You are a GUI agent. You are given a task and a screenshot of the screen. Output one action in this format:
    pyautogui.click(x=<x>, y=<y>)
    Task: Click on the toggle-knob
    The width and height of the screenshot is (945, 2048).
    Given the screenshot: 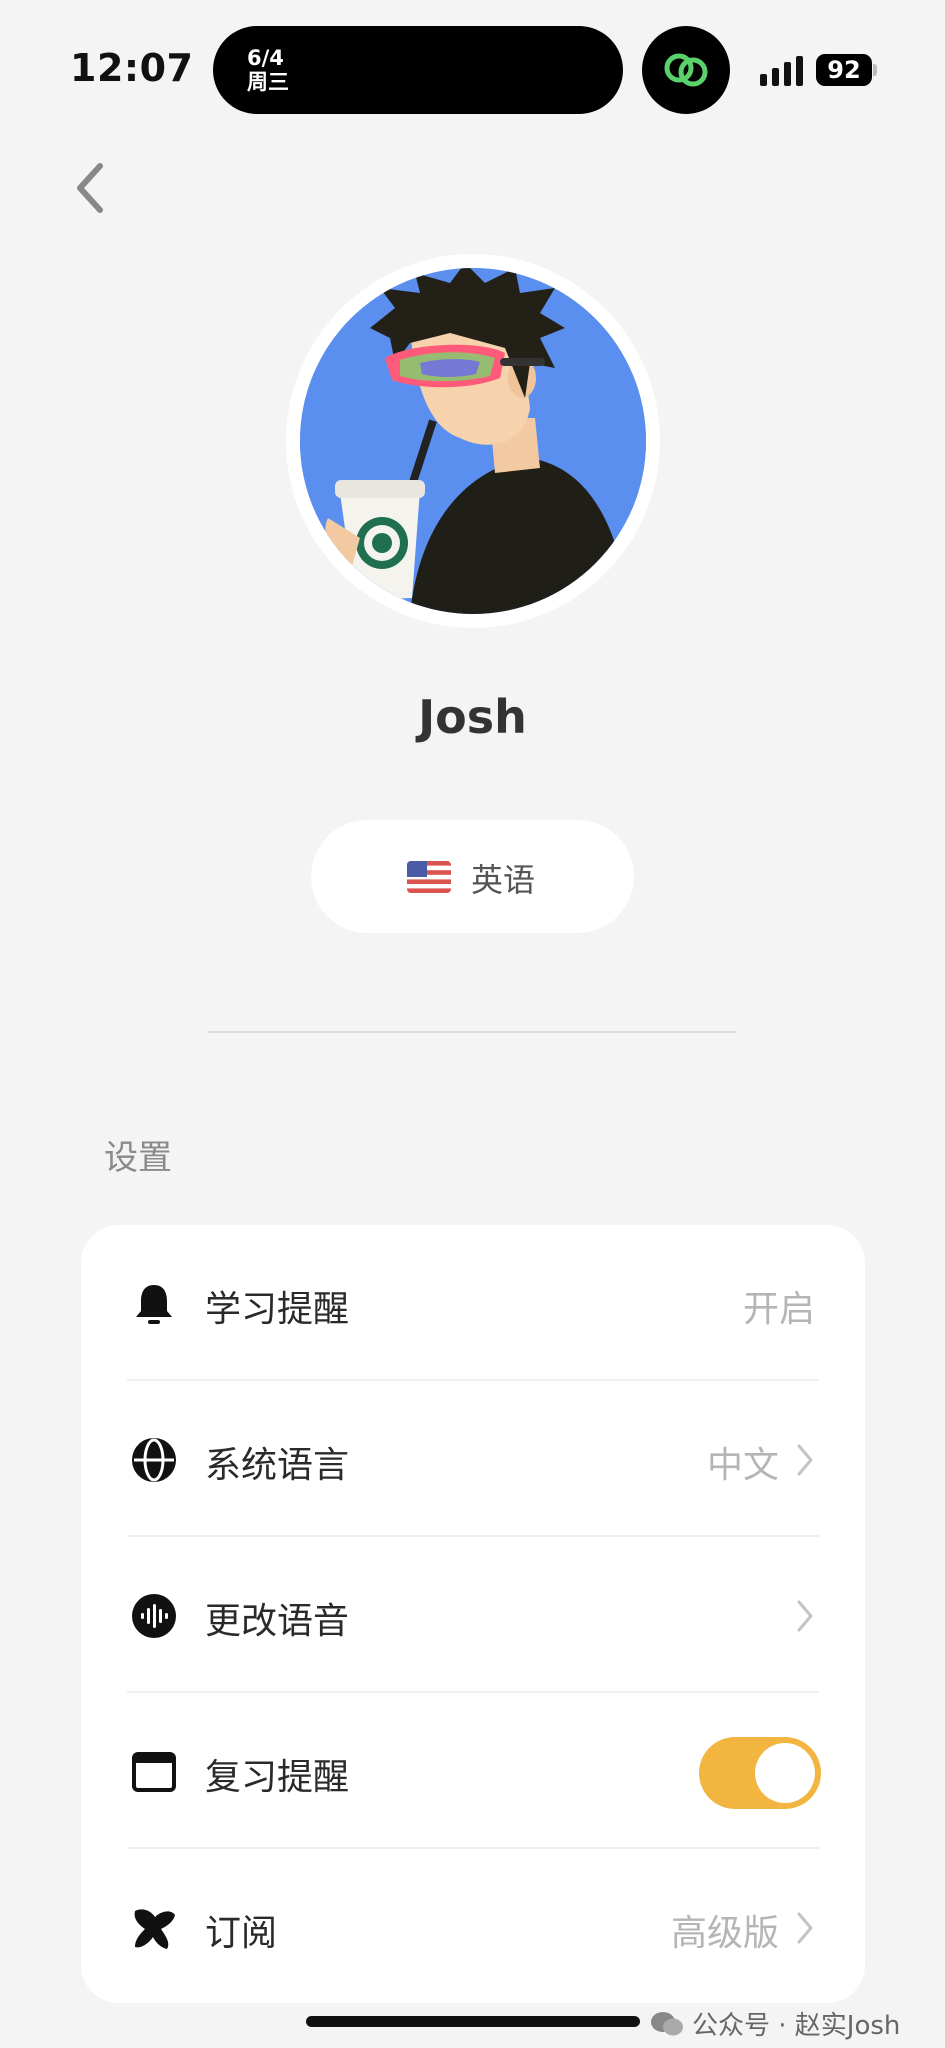 What is the action you would take?
    pyautogui.click(x=785, y=1773)
    